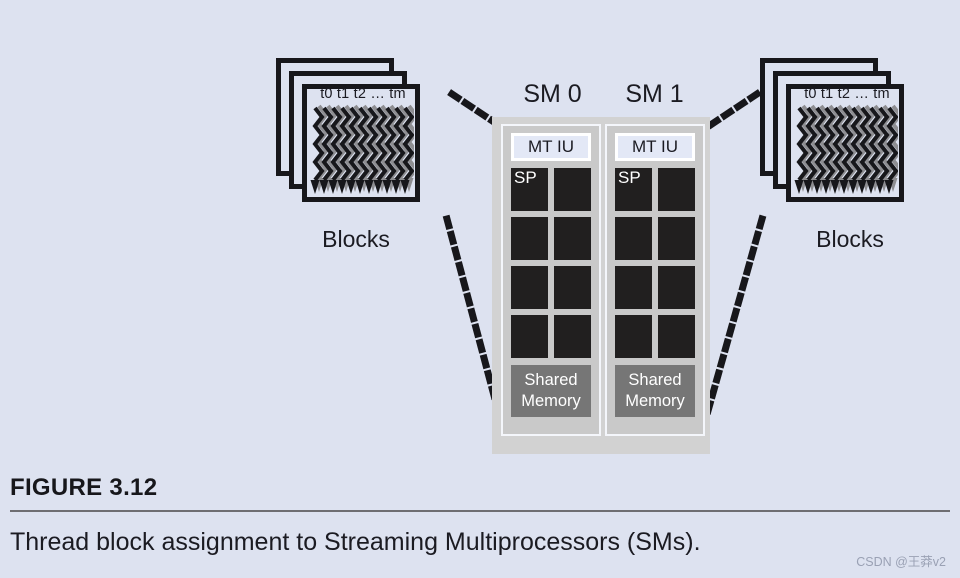 Image resolution: width=960 pixels, height=578 pixels. I want to click on connector-right-top, so click(731, 111).